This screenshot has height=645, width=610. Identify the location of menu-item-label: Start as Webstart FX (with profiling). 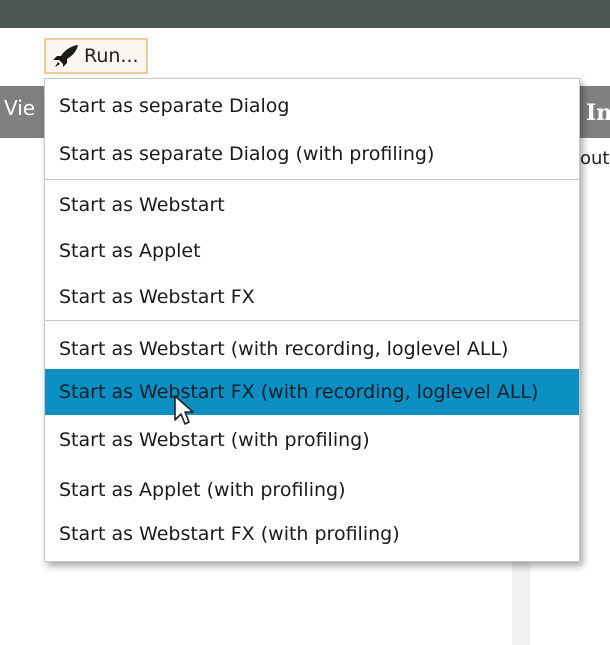
(229, 534).